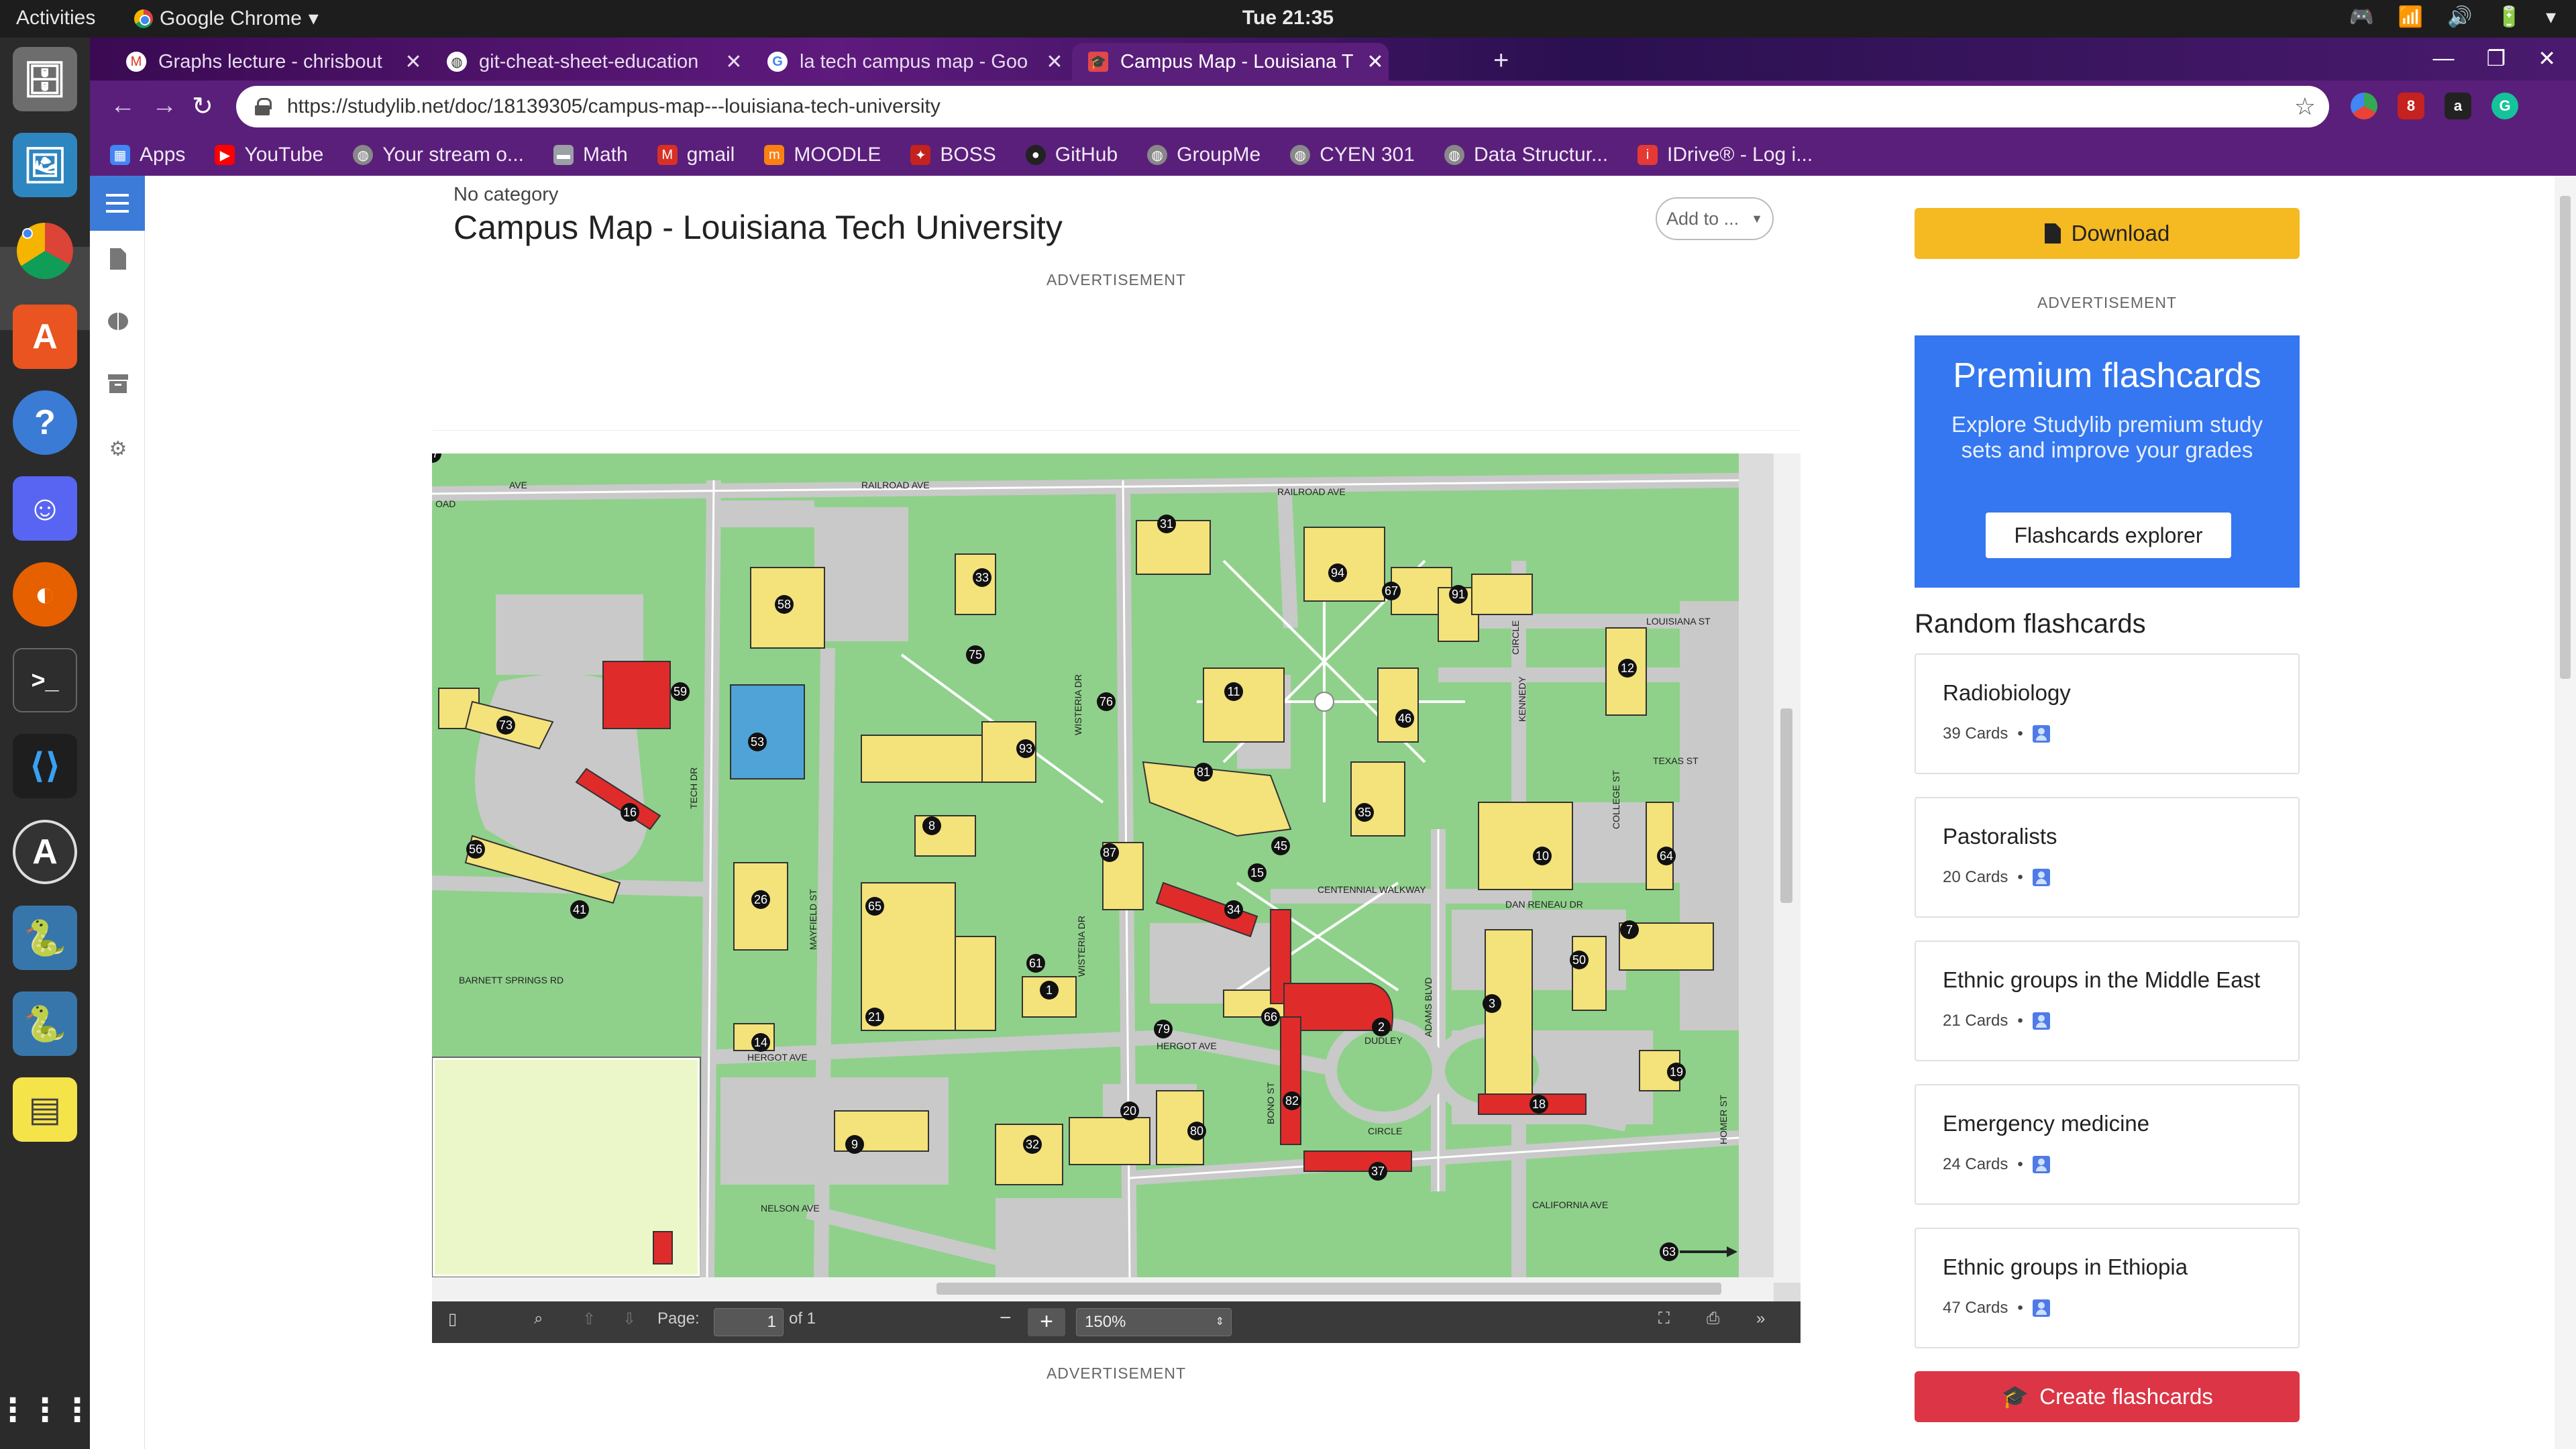  What do you see at coordinates (2000, 836) in the screenshot?
I see `flashcard-set-title: Pastoralists` at bounding box center [2000, 836].